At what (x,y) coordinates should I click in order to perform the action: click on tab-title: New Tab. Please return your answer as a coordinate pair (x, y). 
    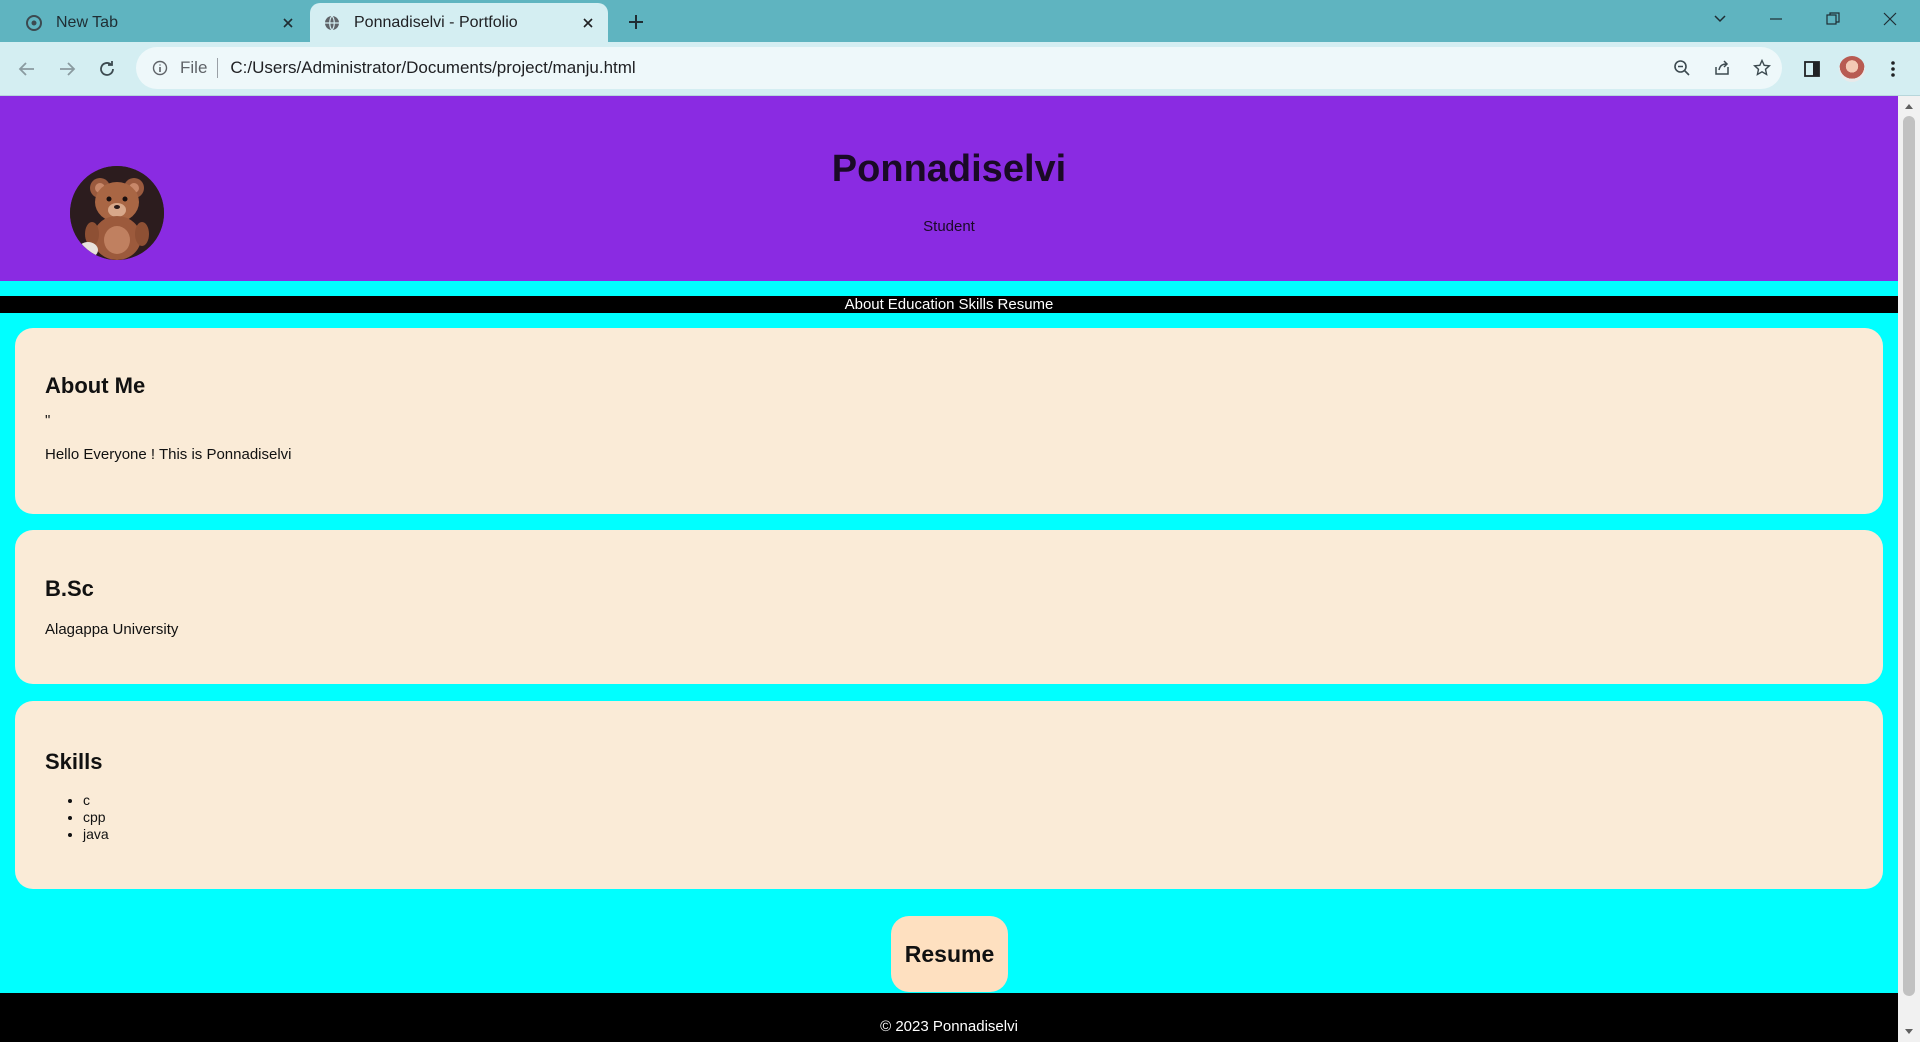
    Looking at the image, I should click on (87, 22).